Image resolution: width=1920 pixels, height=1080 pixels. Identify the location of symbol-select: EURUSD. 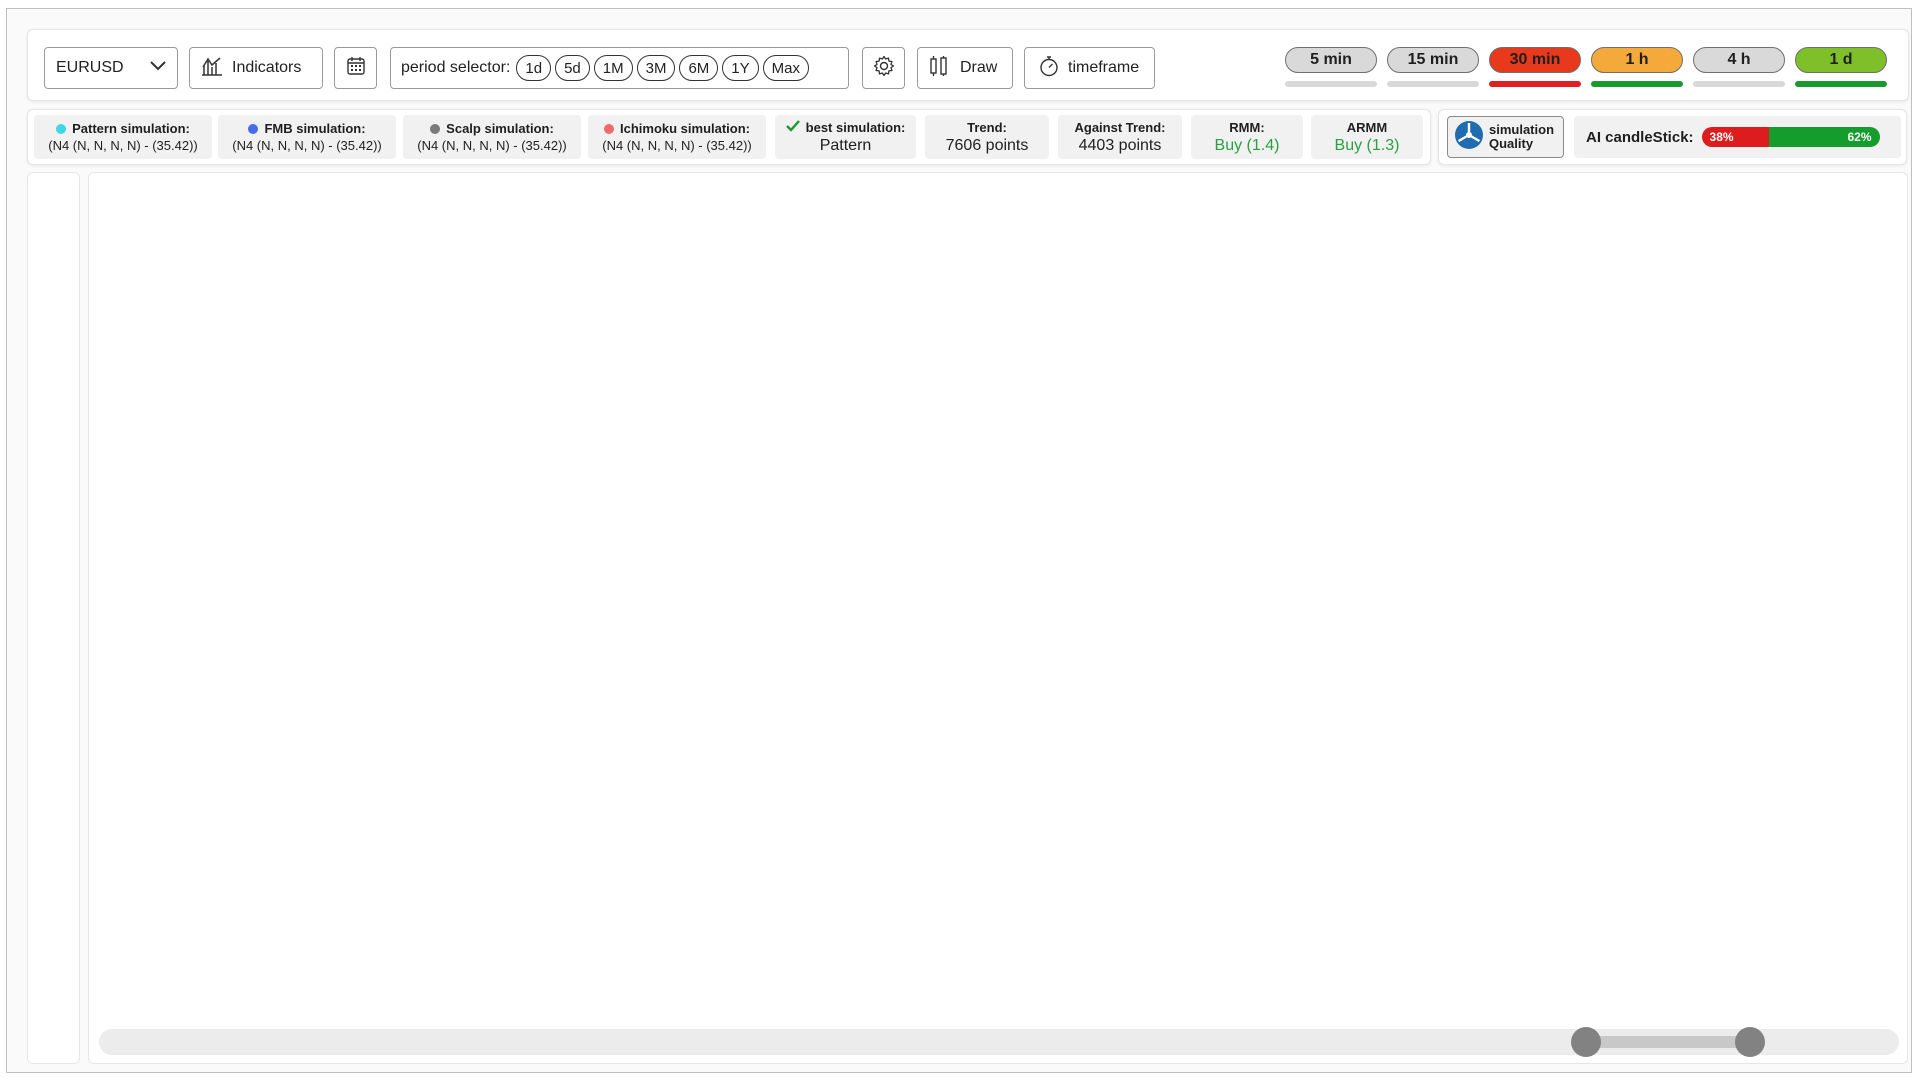
(111, 68).